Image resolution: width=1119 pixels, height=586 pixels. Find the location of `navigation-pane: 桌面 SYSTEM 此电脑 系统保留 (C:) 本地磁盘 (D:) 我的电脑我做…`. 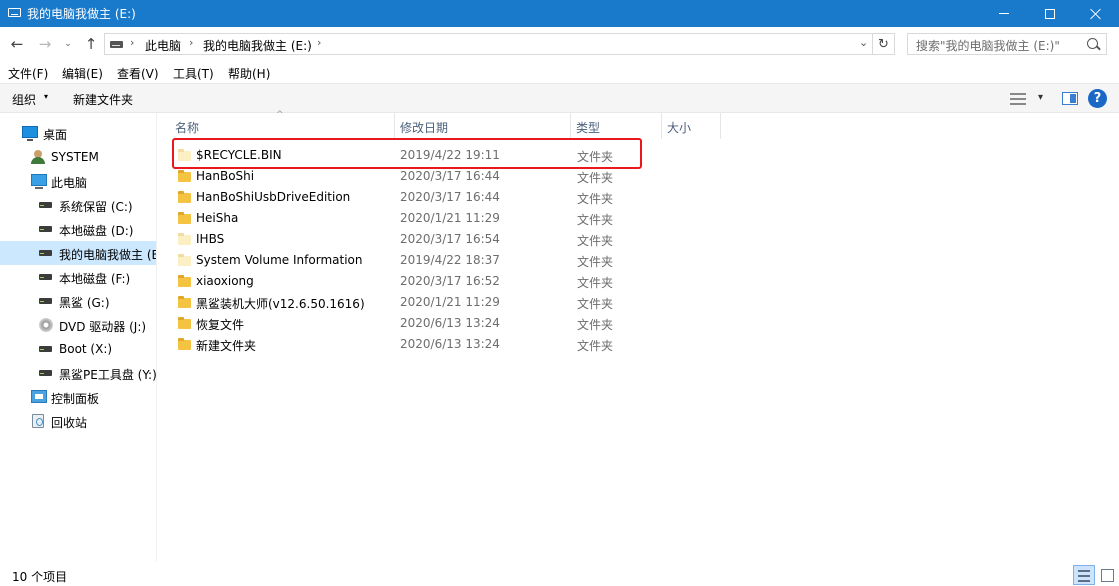

navigation-pane: 桌面 SYSTEM 此电脑 系统保留 (C:) 本地磁盘 (D:) 我的电脑我做… is located at coordinates (78, 337).